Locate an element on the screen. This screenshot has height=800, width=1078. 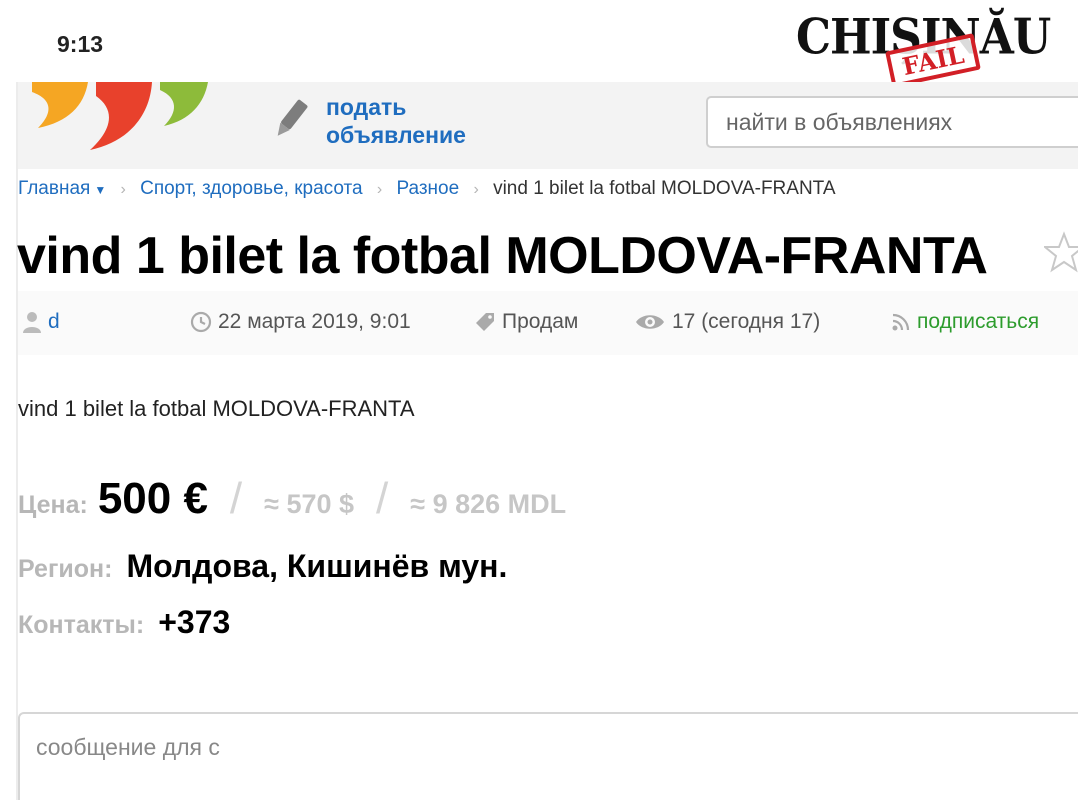
meta-views-text: 17 (сегодня 17) is located at coordinates (746, 321).